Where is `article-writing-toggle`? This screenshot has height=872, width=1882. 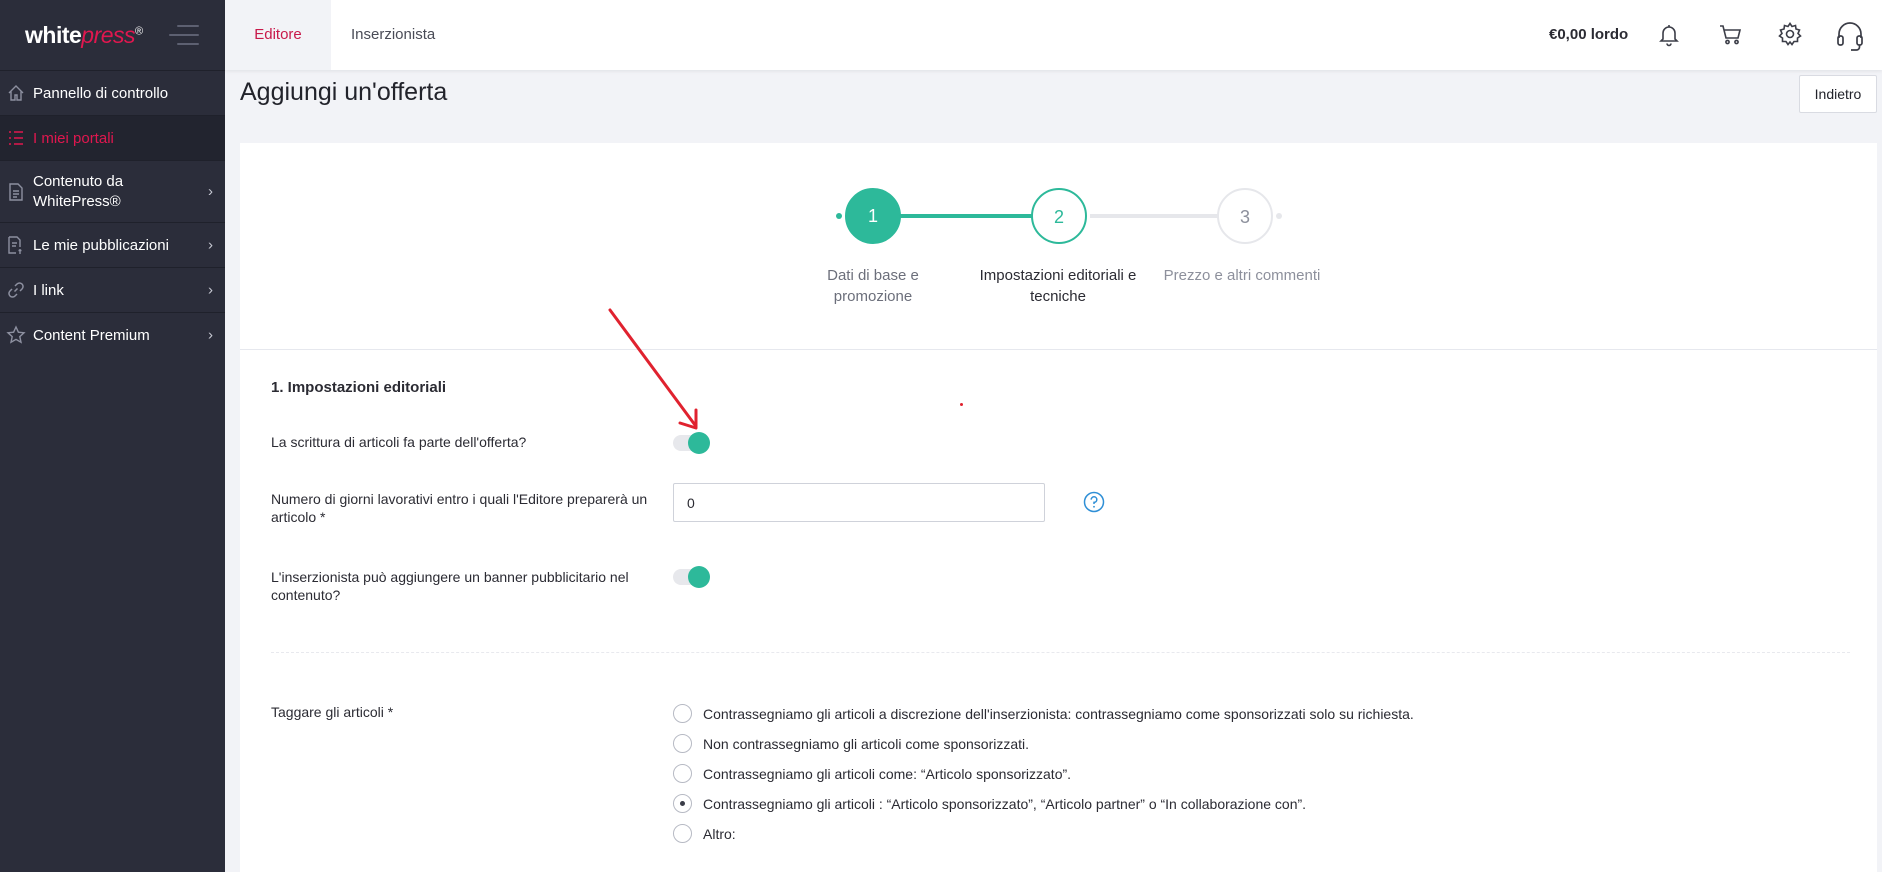
article-writing-toggle is located at coordinates (691, 443).